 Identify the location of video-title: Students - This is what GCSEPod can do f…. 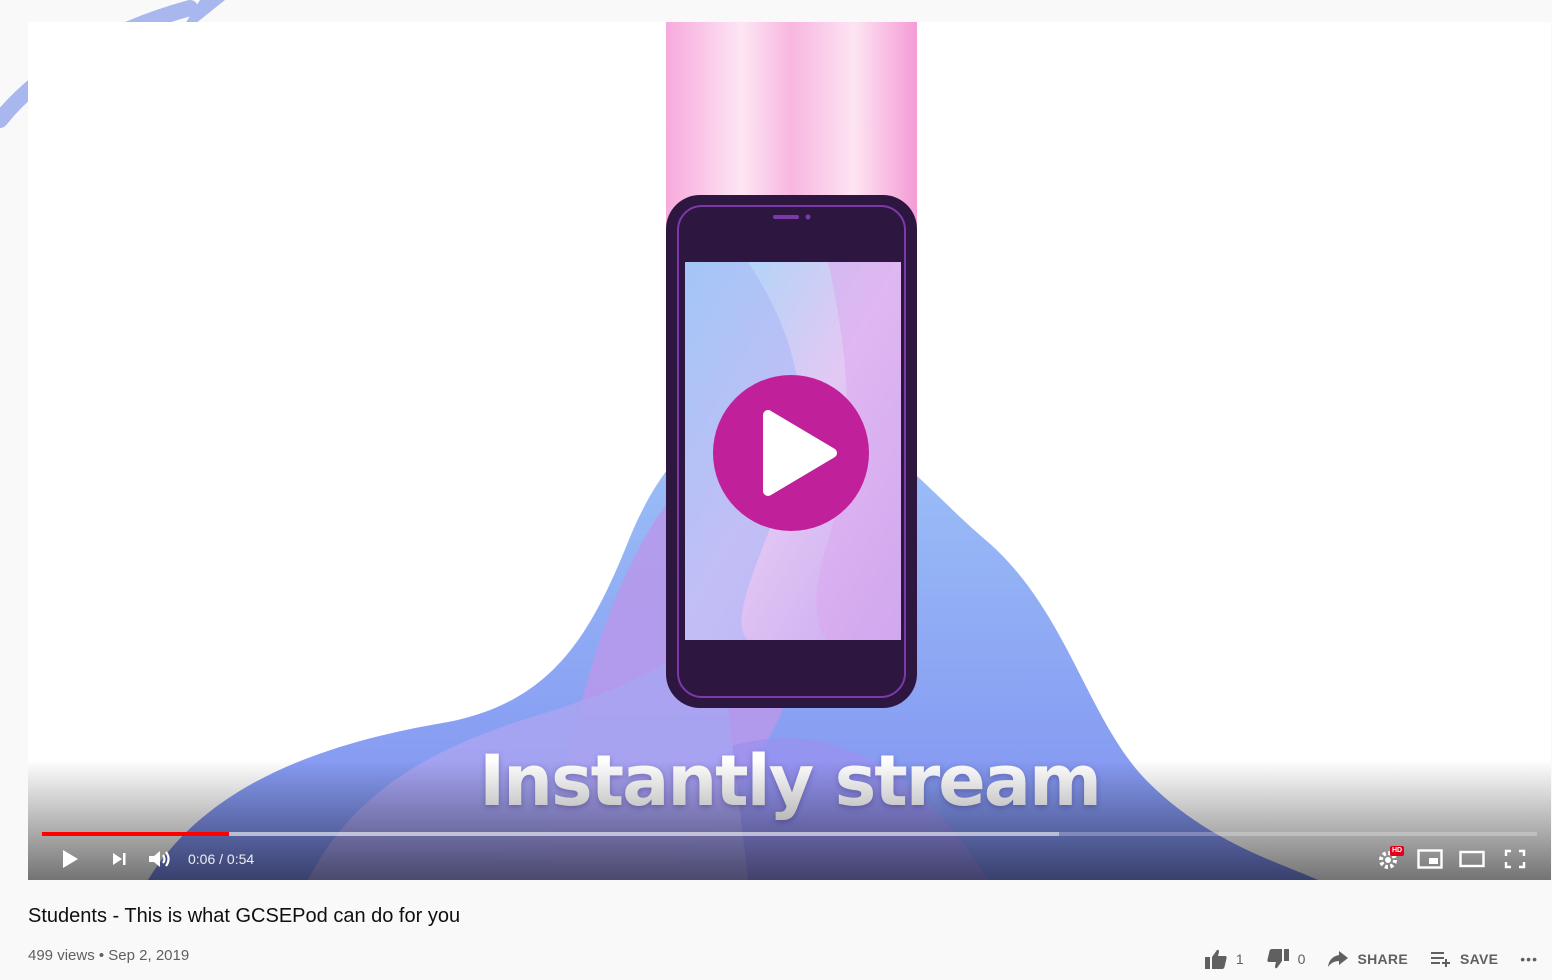
(244, 916).